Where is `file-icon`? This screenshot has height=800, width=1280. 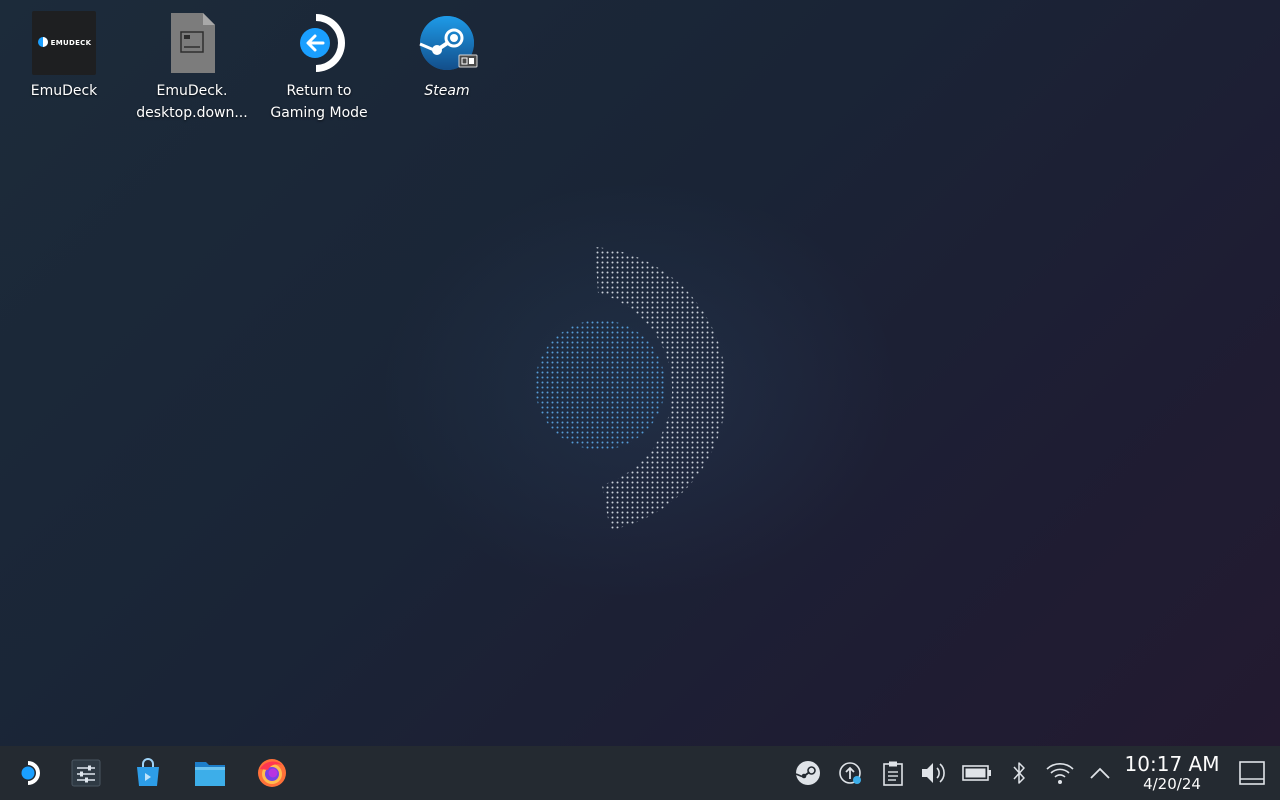
file-icon is located at coordinates (192, 43).